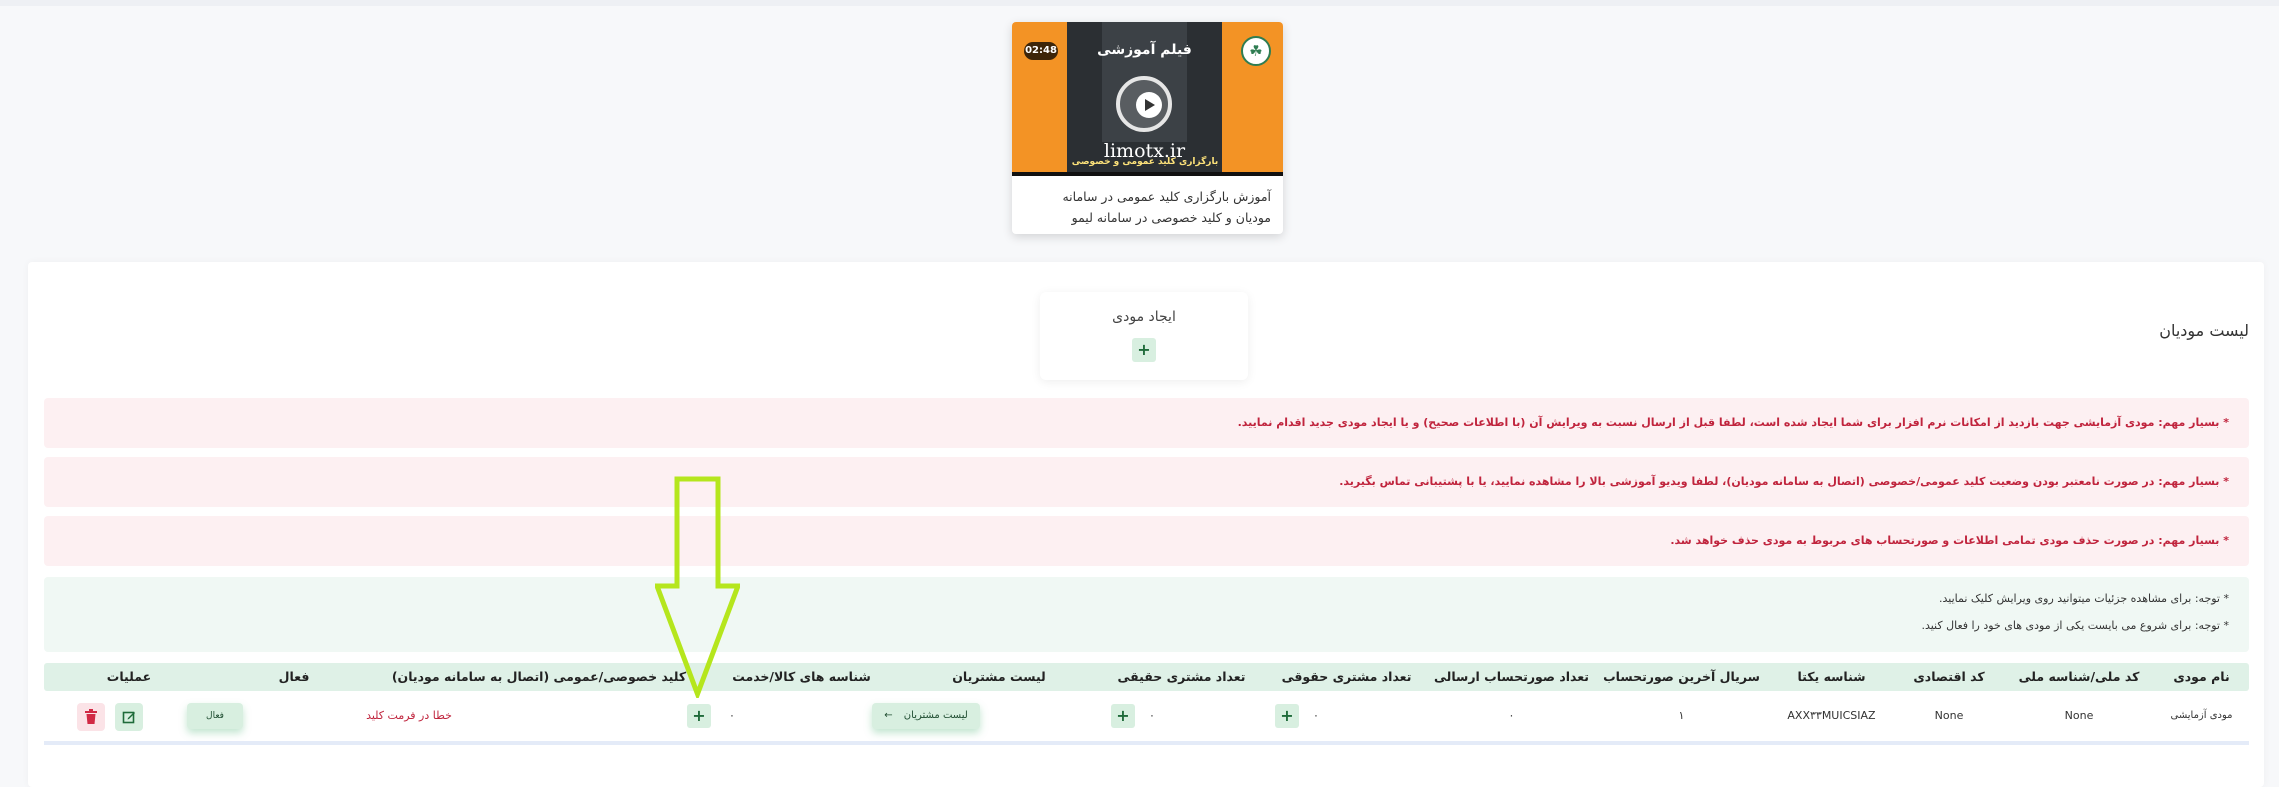 This screenshot has width=2279, height=787. Describe the element at coordinates (935, 715) in the screenshot. I see `customers-list-label: لیست مشتریان` at that location.